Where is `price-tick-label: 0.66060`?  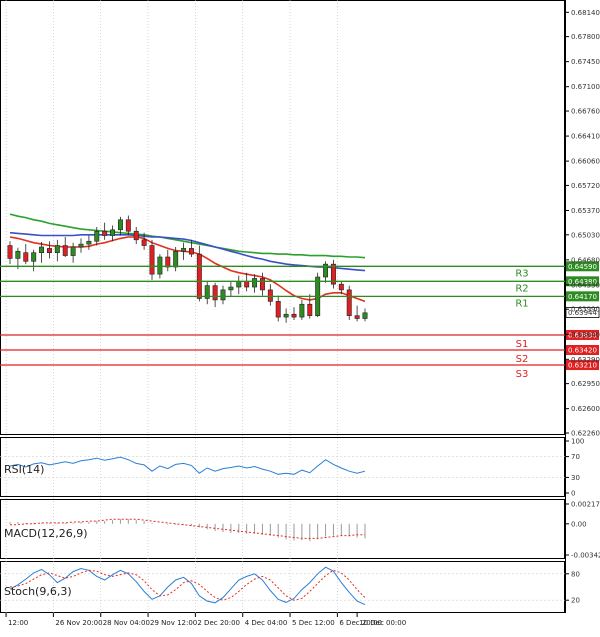
price-tick-label: 0.66060 is located at coordinates (585, 162).